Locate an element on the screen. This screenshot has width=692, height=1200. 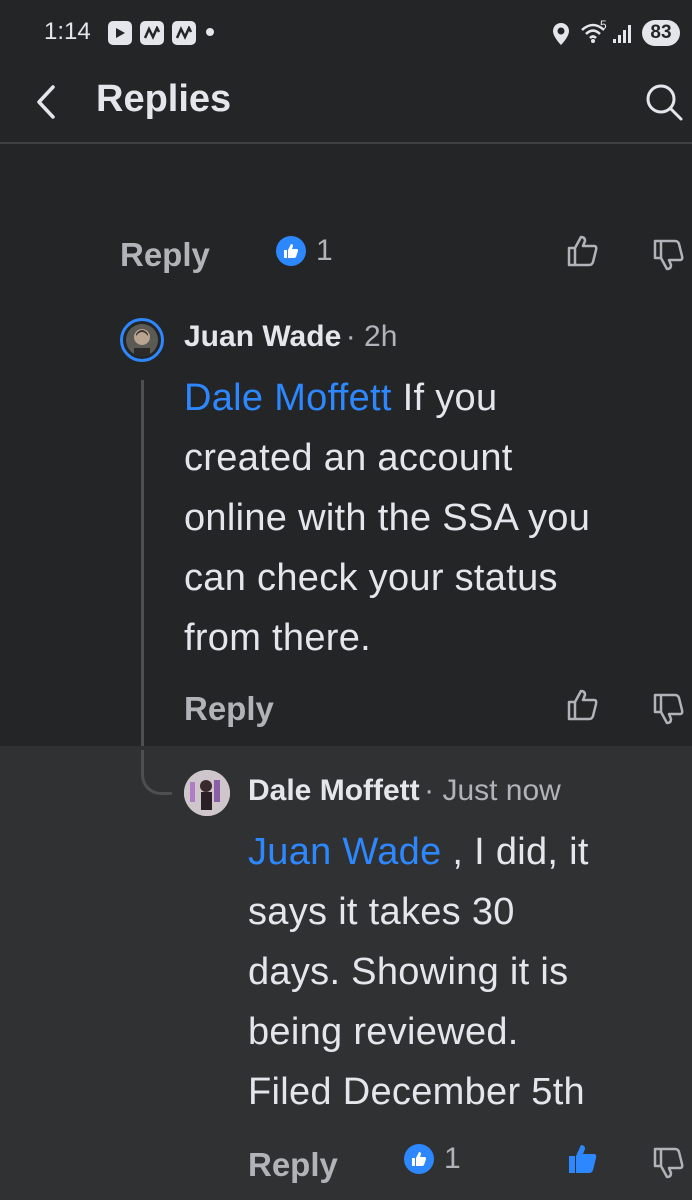
back-arrow-icon is located at coordinates (46, 102).